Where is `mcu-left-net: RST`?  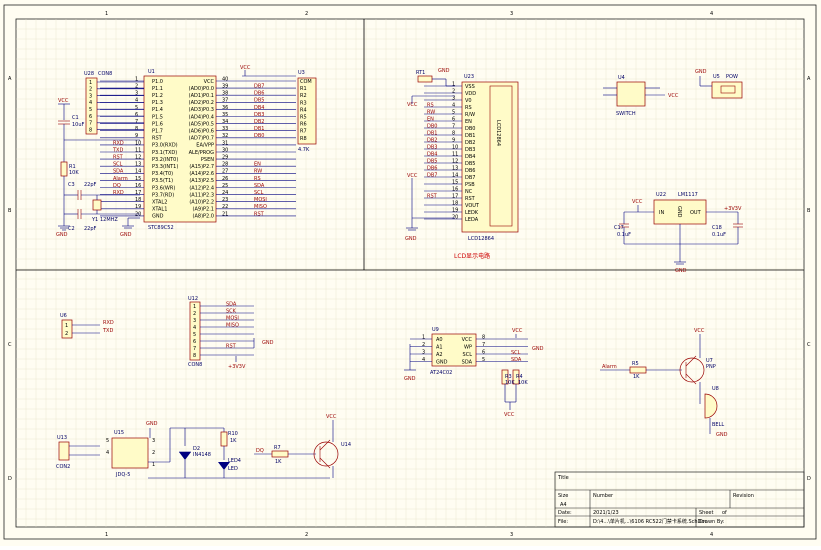
mcu-left-net: RST is located at coordinates (118, 158).